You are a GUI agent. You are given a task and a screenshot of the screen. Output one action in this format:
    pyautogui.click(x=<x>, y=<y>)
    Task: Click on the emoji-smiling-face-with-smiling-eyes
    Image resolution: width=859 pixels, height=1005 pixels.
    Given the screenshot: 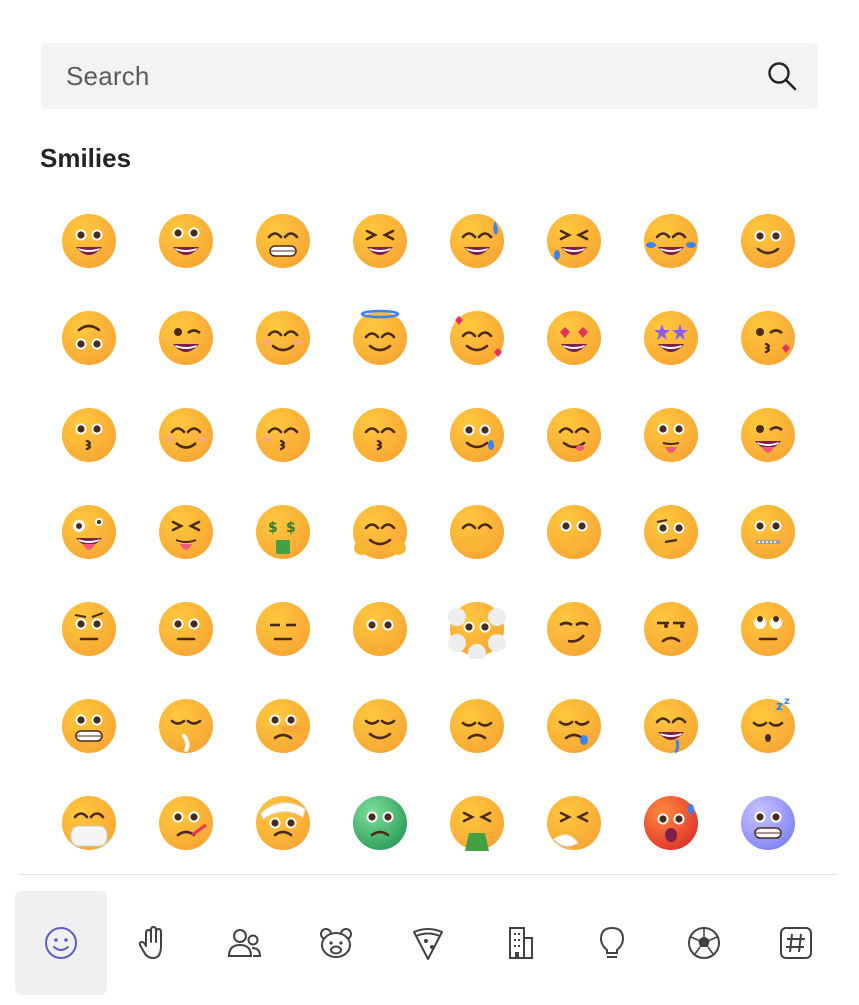 What is the action you would take?
    pyautogui.click(x=282, y=337)
    